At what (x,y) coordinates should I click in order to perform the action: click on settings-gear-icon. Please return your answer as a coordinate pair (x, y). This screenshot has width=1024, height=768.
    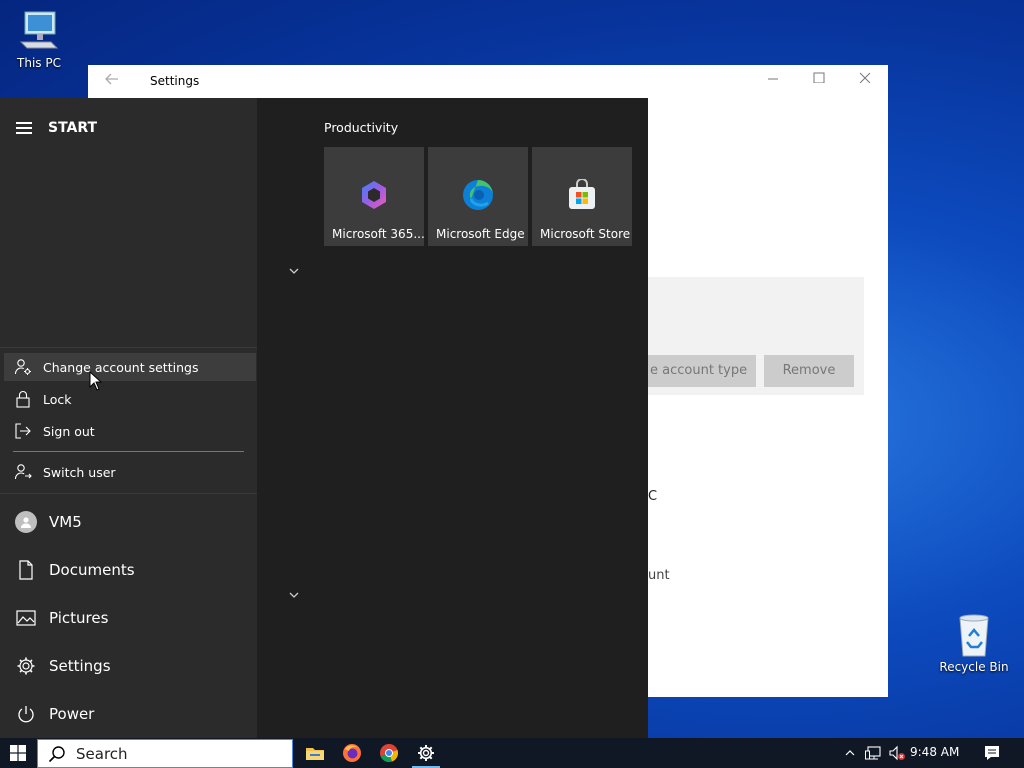
    Looking at the image, I should click on (426, 753).